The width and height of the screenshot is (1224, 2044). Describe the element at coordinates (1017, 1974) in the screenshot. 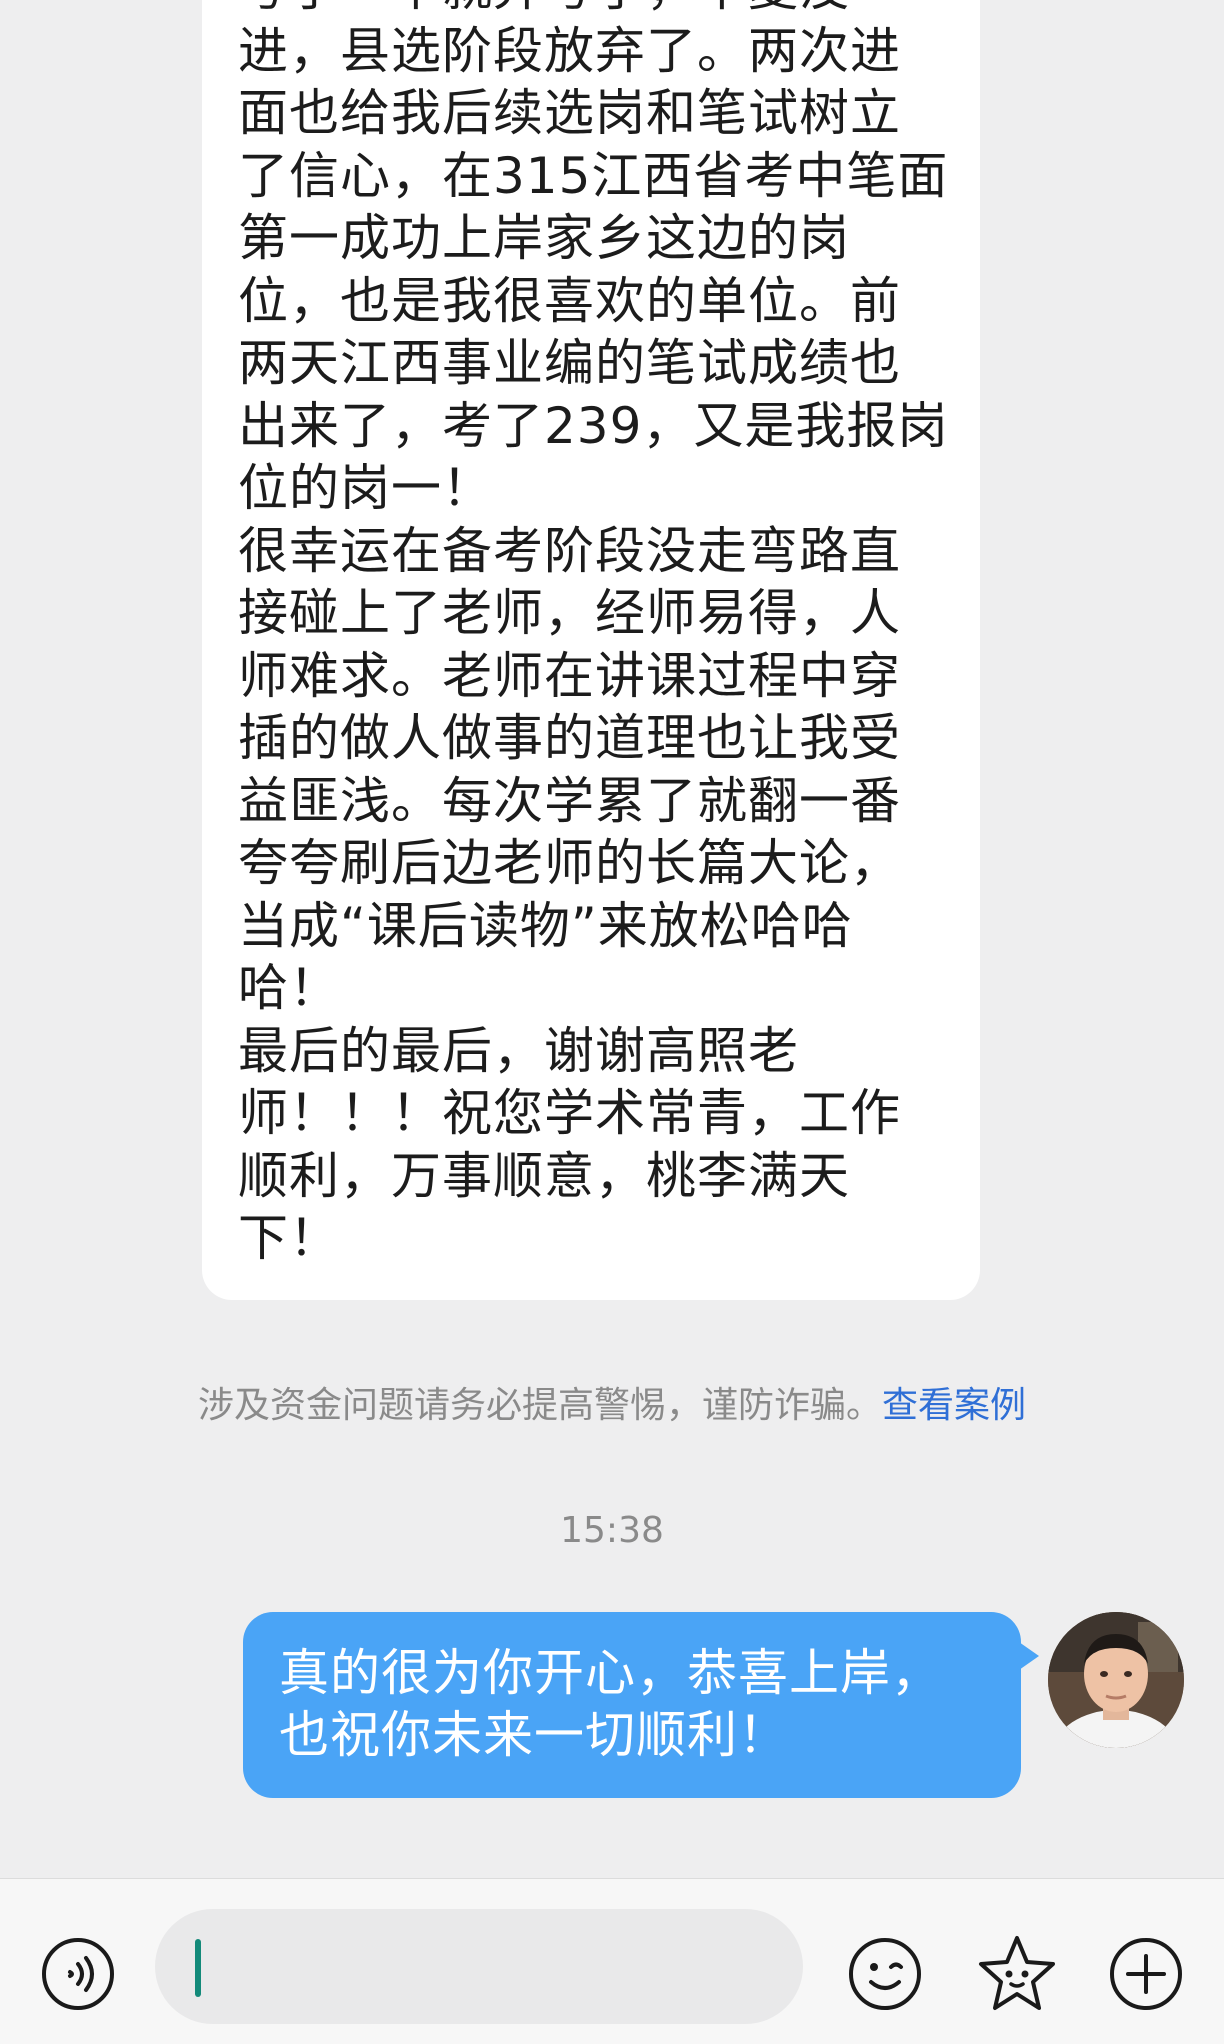

I see `sticker-icon` at that location.